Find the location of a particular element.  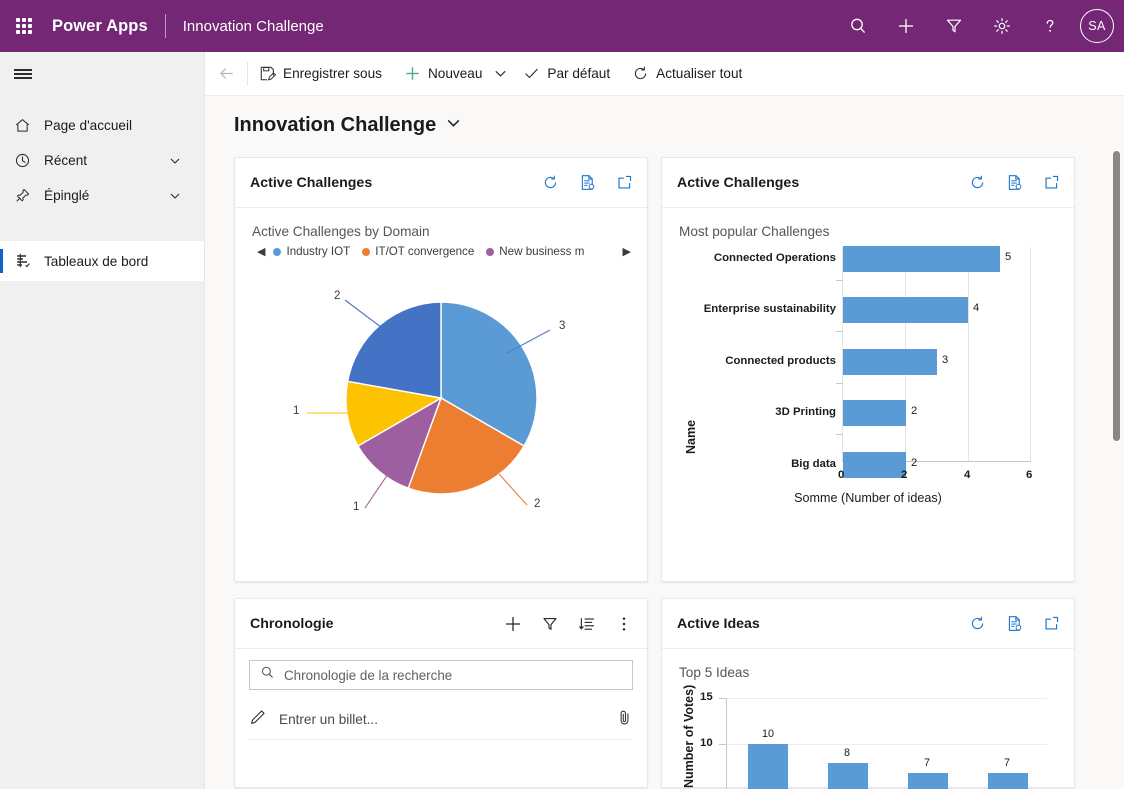

new-record-button: Nouveau is located at coordinates (443, 74).